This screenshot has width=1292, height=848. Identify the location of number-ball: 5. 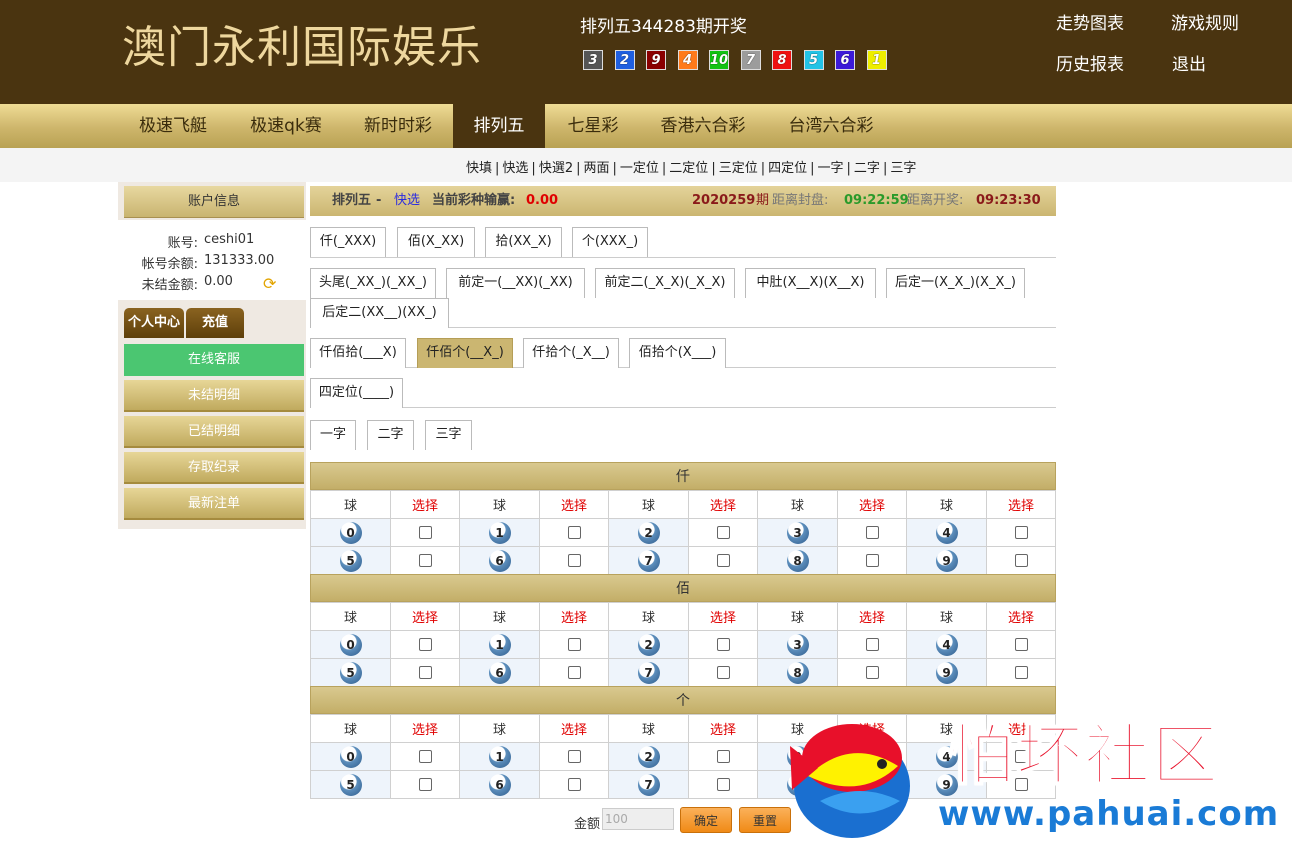
(350, 784).